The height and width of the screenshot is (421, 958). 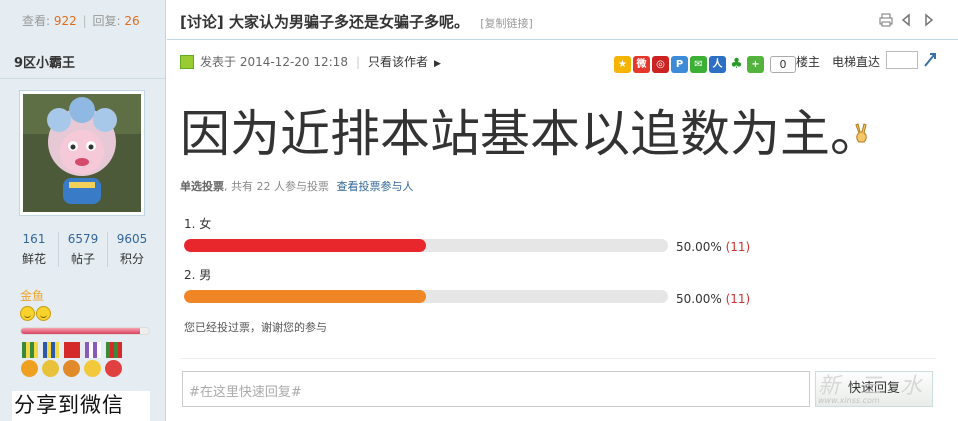 I want to click on poll-summary: , 共有 22 人参与投票, so click(x=276, y=186).